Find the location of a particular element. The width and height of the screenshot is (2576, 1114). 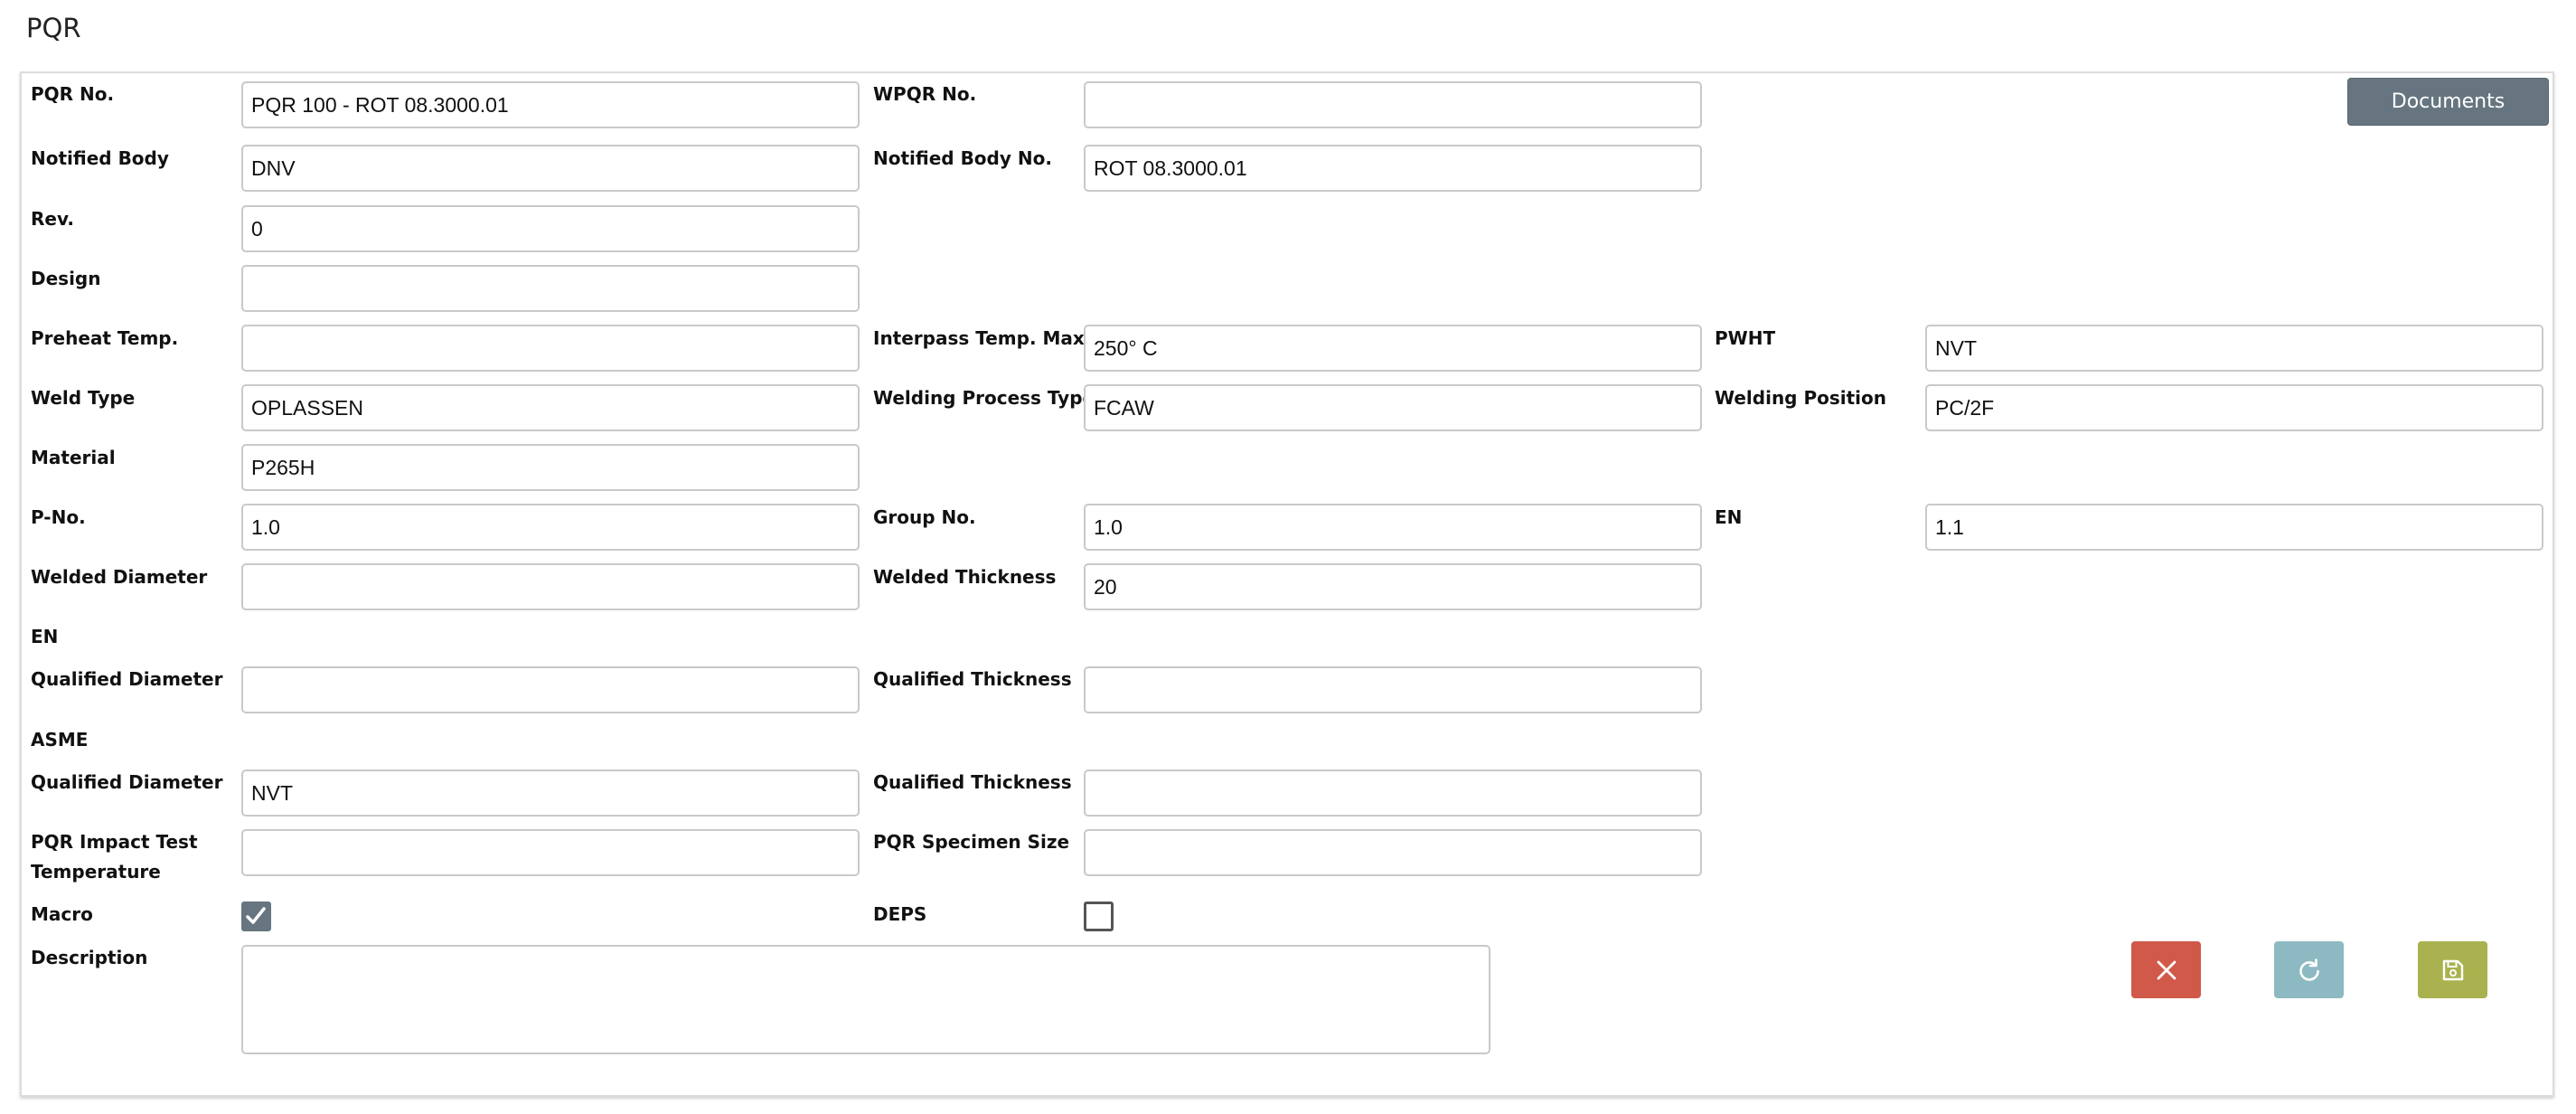

design-label: Design is located at coordinates (66, 278).